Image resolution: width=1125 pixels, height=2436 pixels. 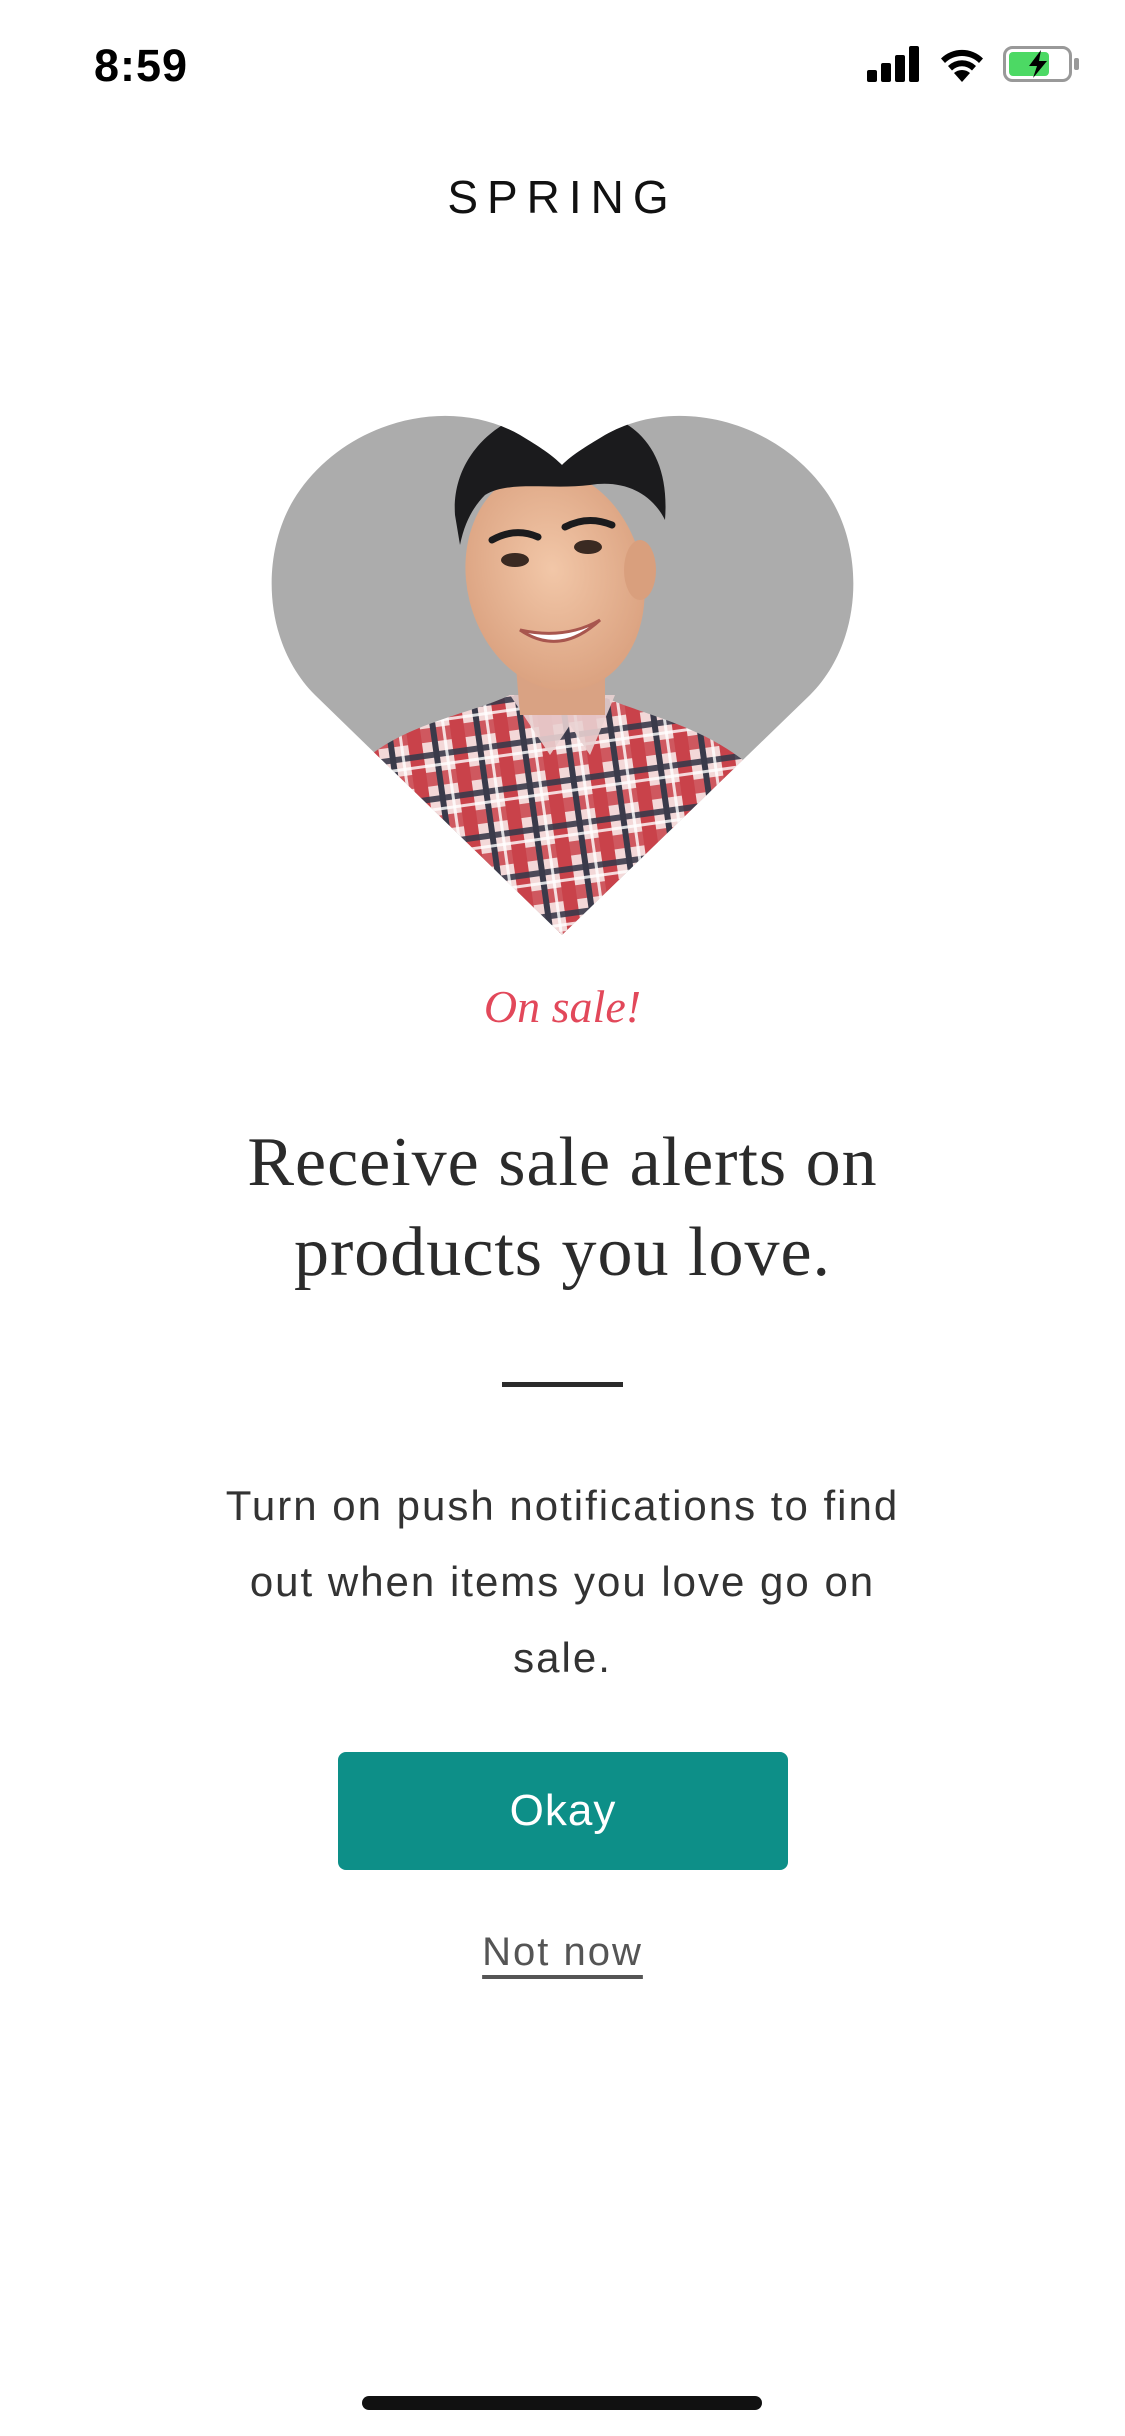 What do you see at coordinates (1042, 66) in the screenshot?
I see `battery-charging-icon` at bounding box center [1042, 66].